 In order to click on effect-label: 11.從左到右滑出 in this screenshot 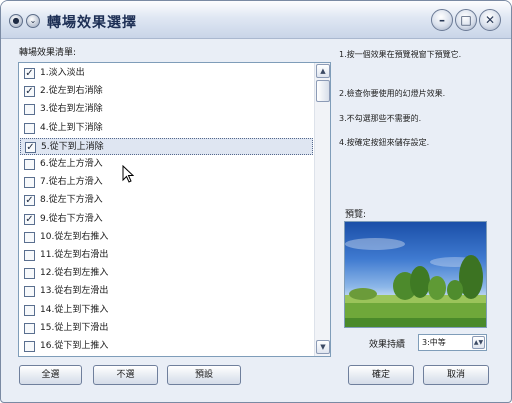, I will do `click(74, 255)`.